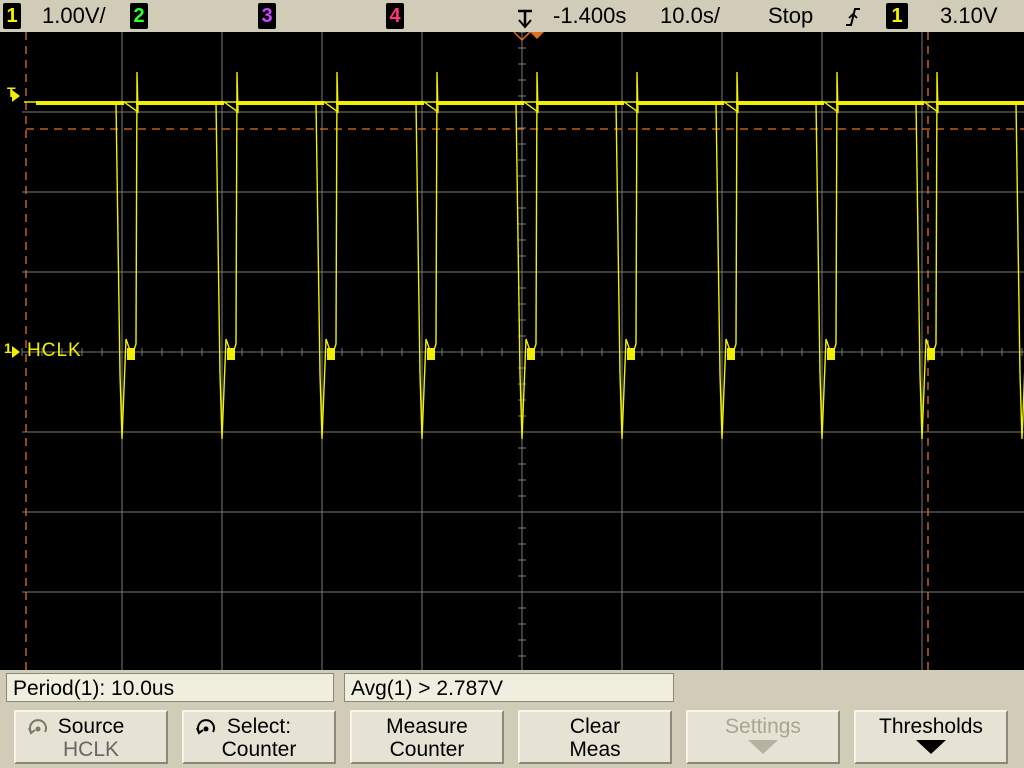 Image resolution: width=1024 pixels, height=768 pixels. What do you see at coordinates (595, 726) in the screenshot?
I see `clear-meas-label: Clear` at bounding box center [595, 726].